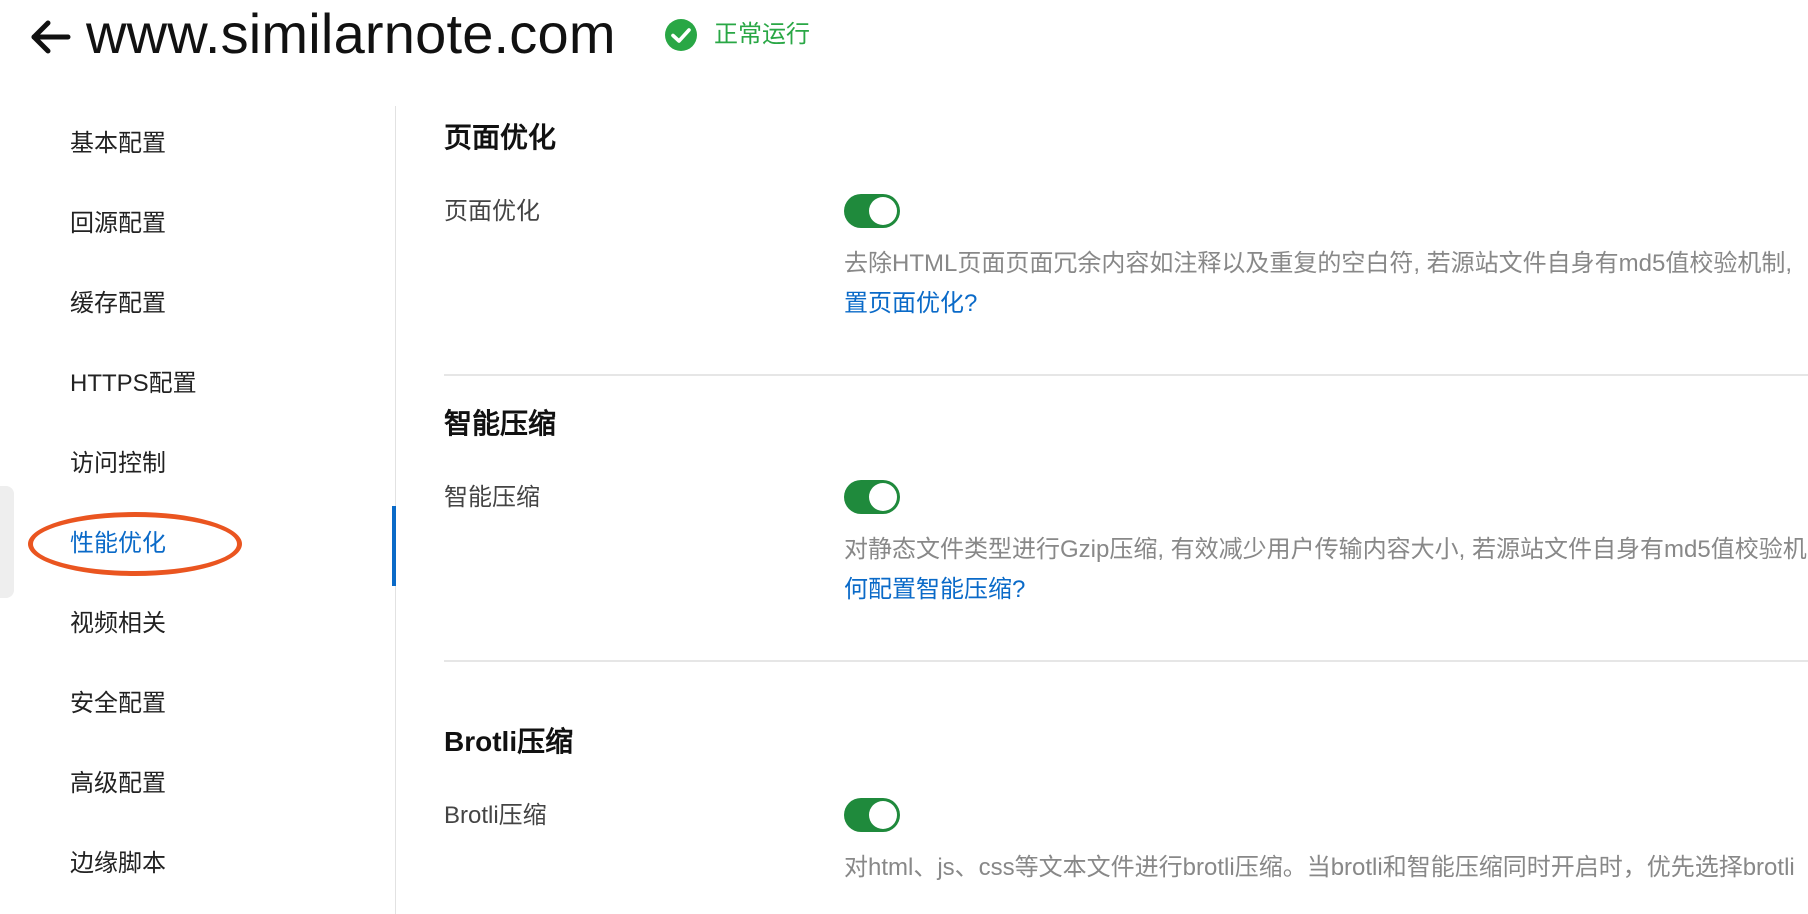 Image resolution: width=1808 pixels, height=914 pixels. Describe the element at coordinates (904, 40) in the screenshot. I see `page-header: www.similarnote.com 正常运行` at that location.